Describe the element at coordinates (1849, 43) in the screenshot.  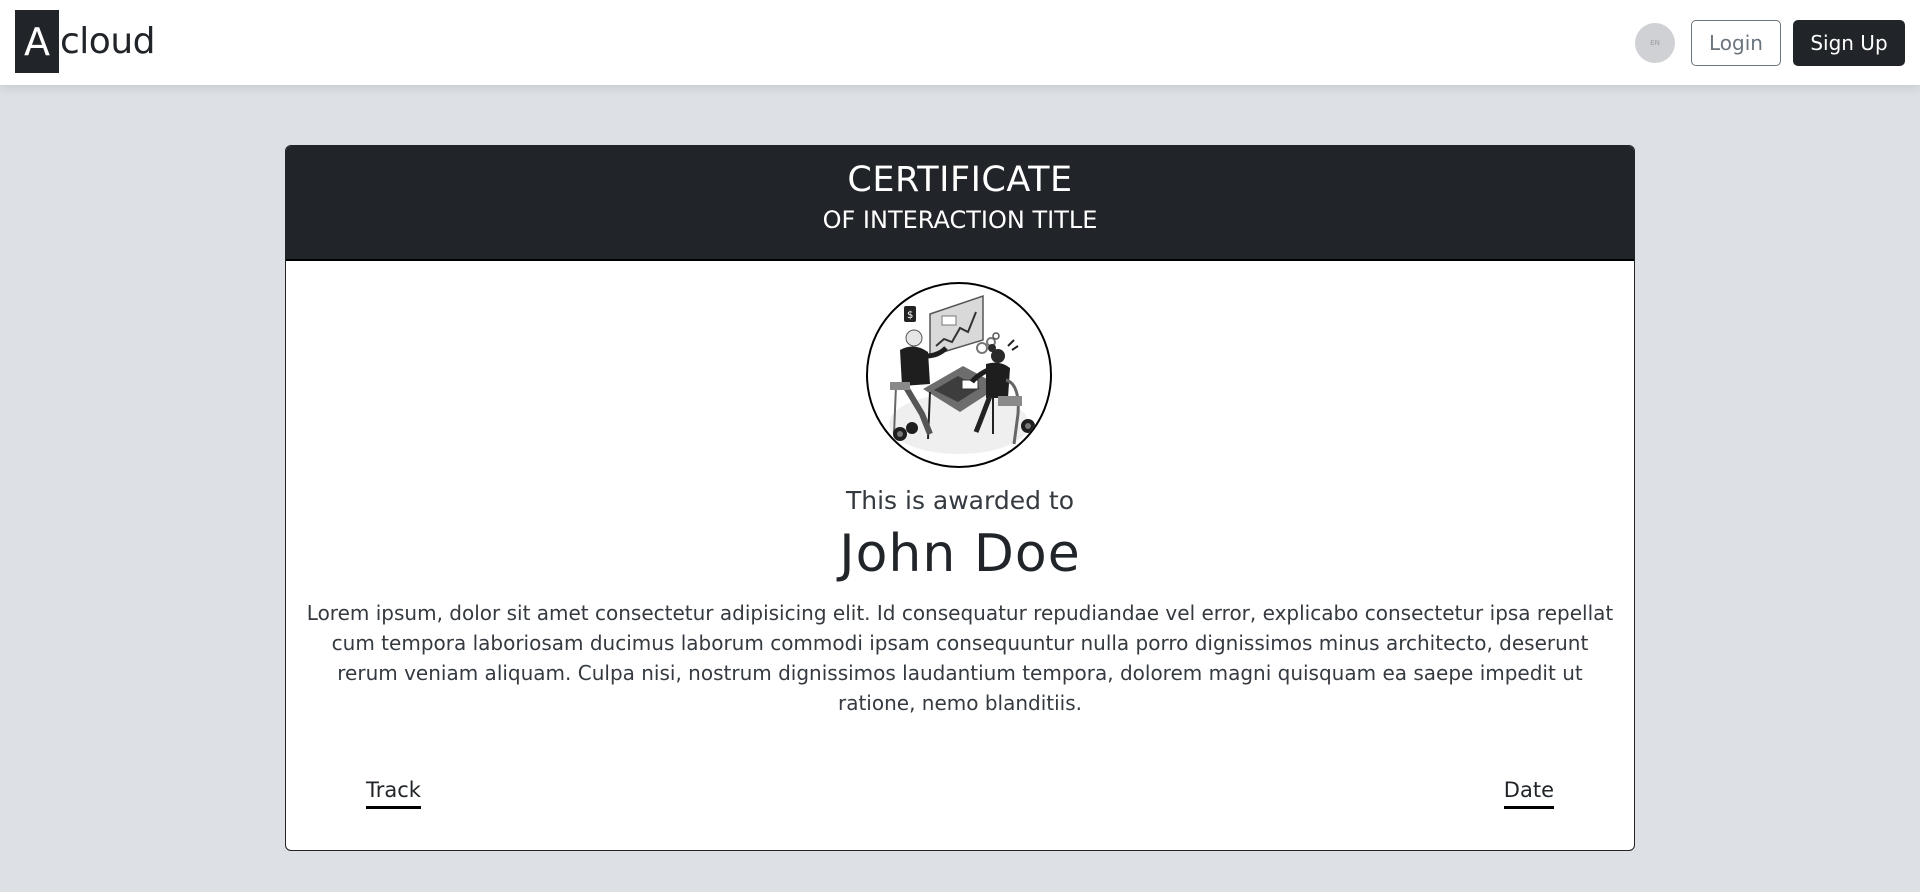
I see `signup-button: Sign Up` at that location.